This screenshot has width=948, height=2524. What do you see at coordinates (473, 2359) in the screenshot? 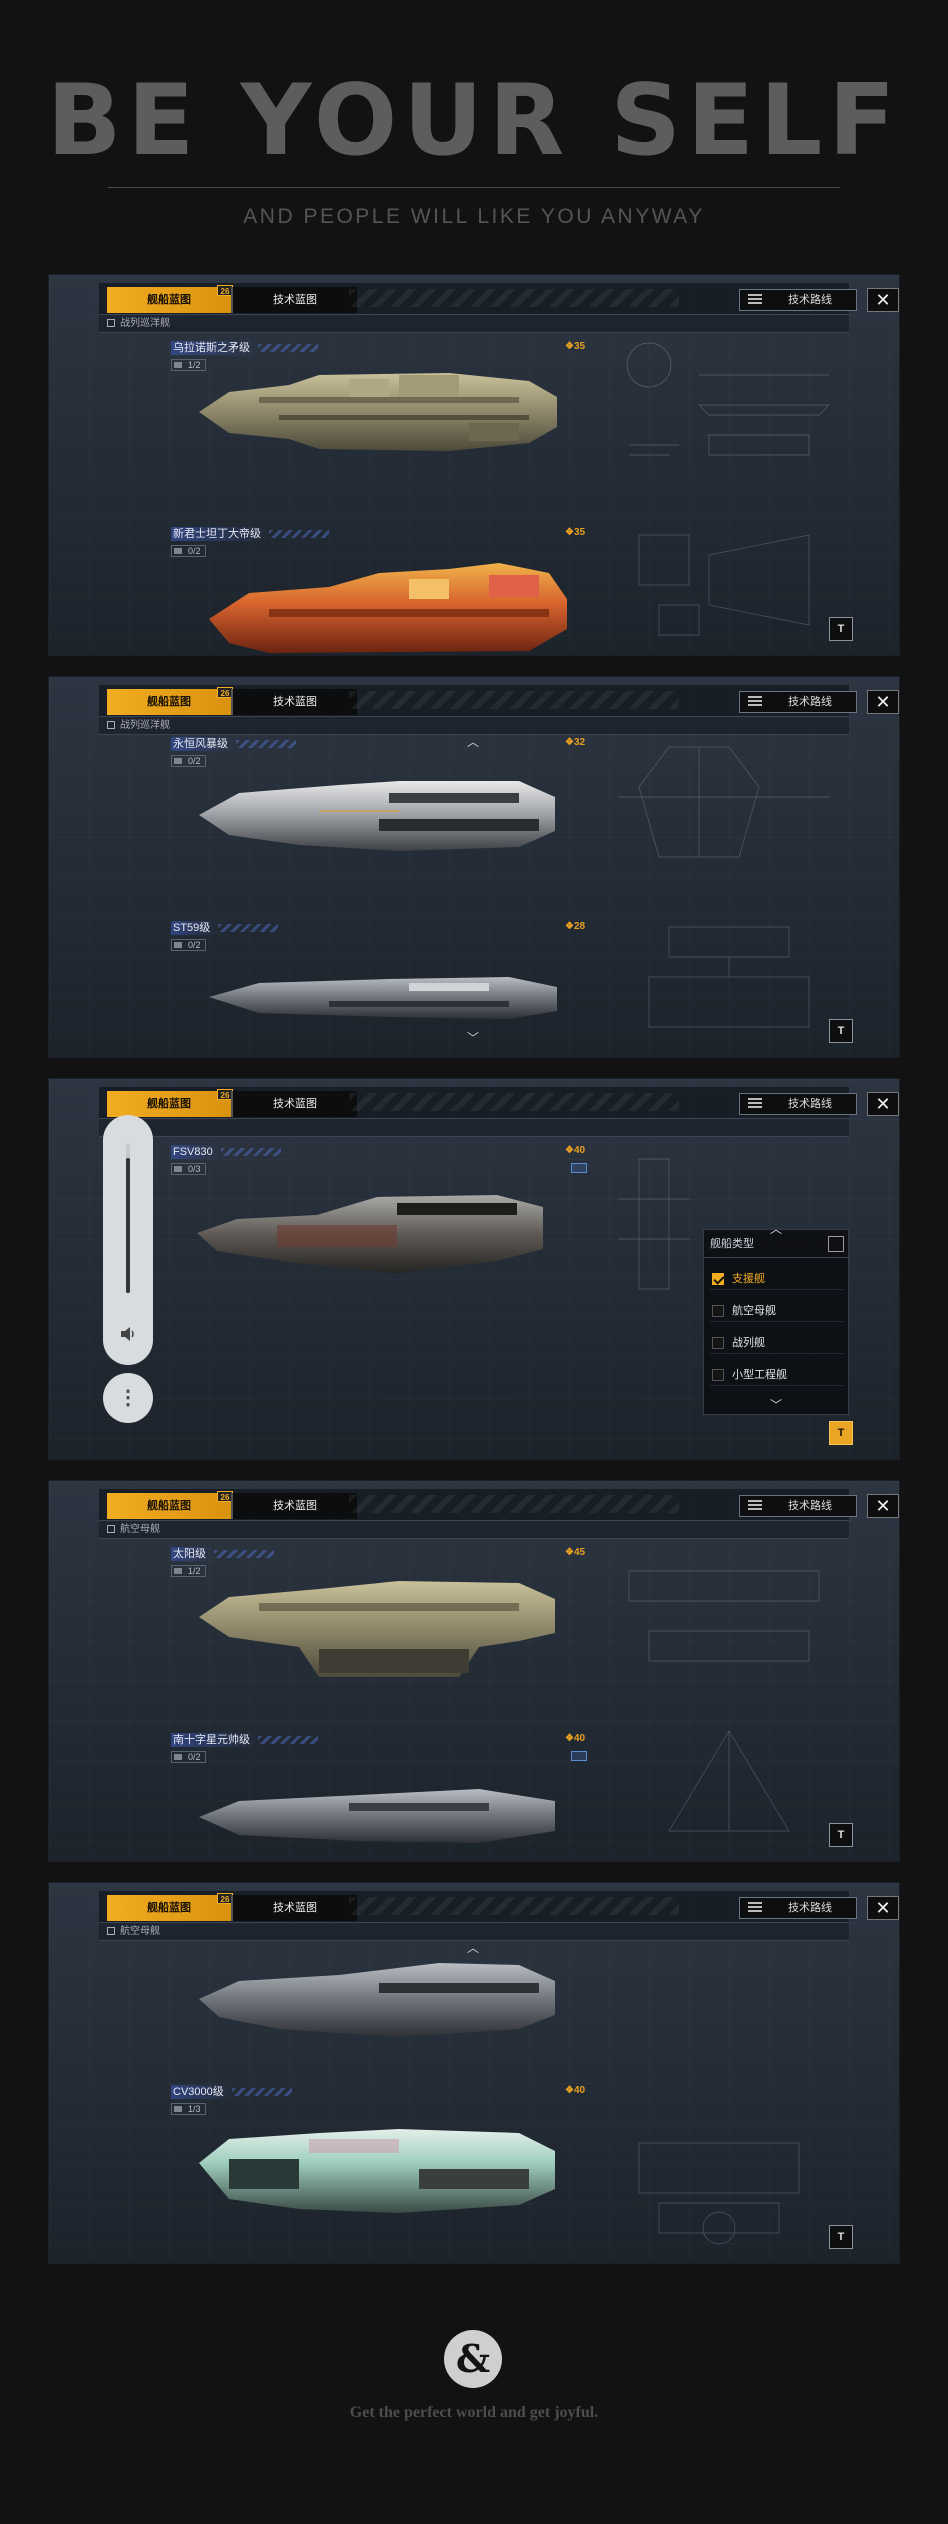
I see `ampersand-logo: &` at bounding box center [473, 2359].